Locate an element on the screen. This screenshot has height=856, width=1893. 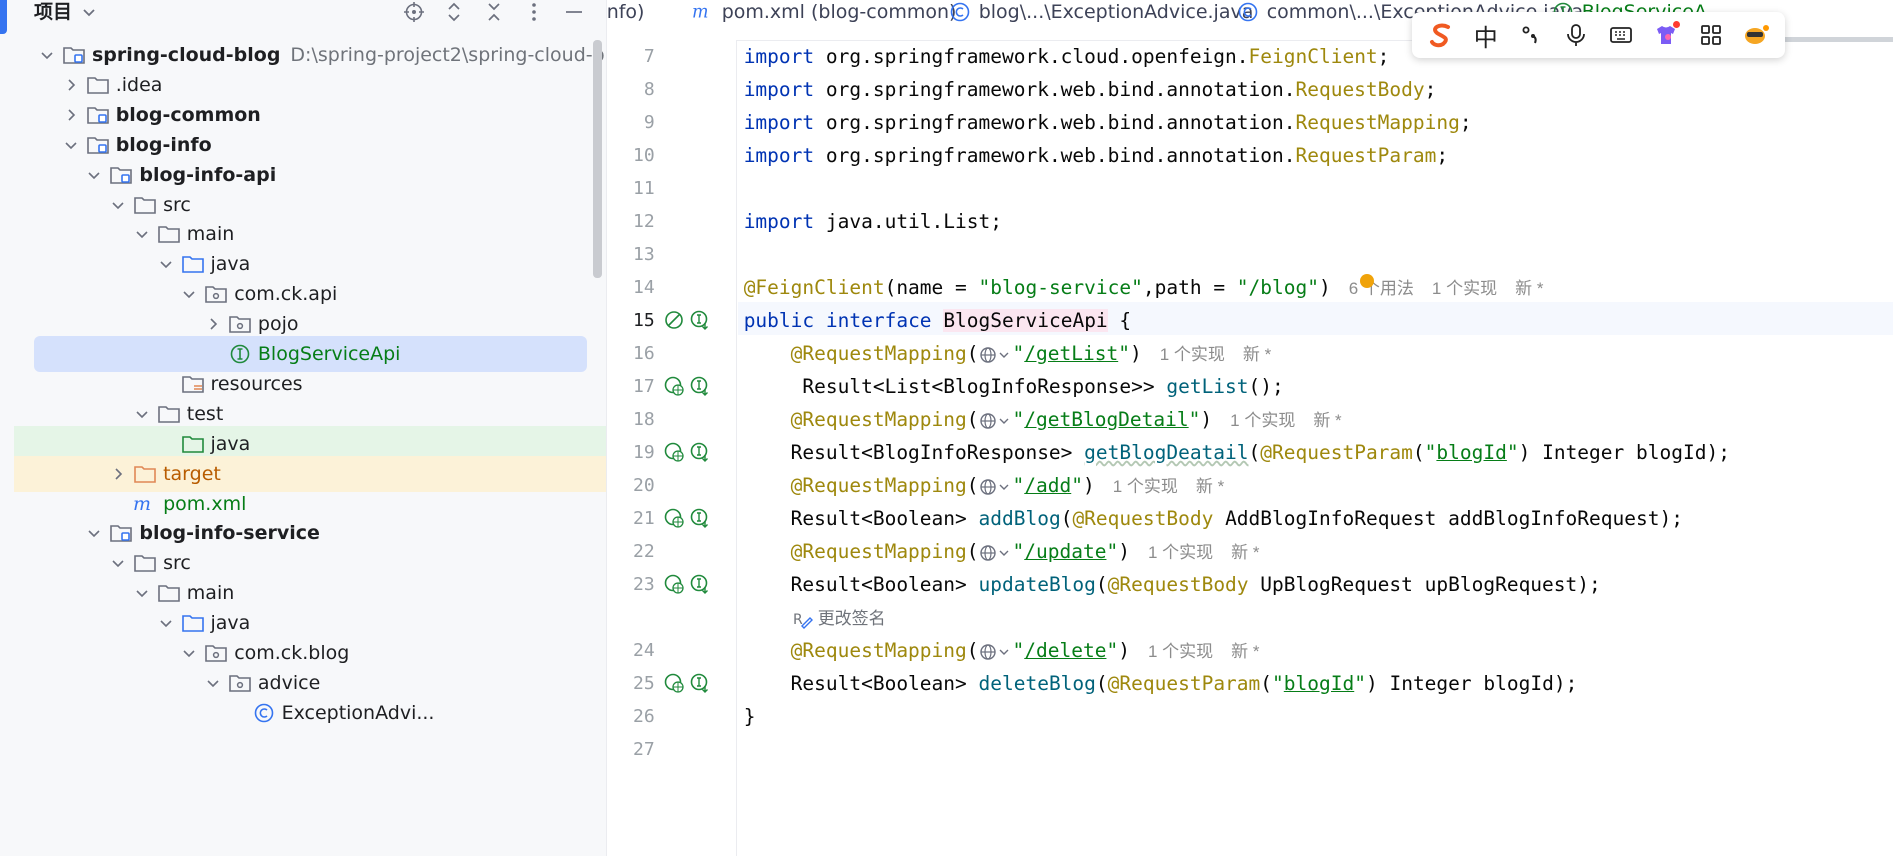
editor-tab: nfo) is located at coordinates (626, 12).